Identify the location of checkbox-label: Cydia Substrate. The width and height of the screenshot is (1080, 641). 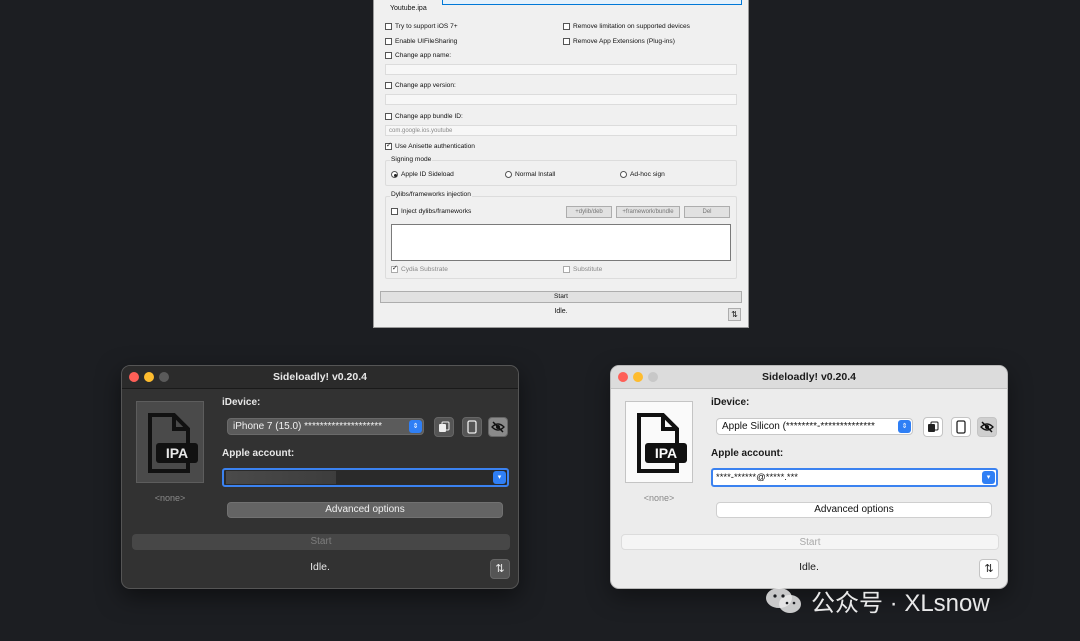
(424, 269).